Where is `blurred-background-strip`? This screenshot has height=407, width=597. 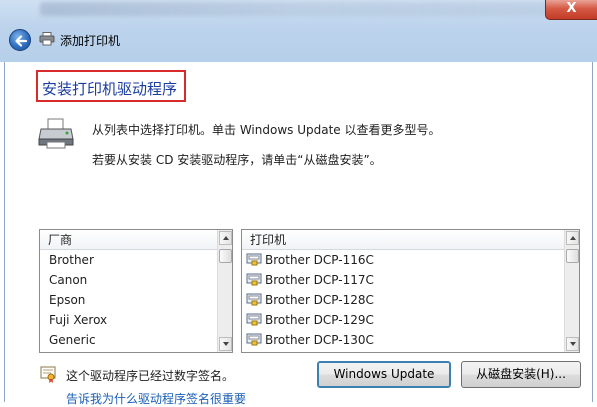 blurred-background-strip is located at coordinates (300, 9).